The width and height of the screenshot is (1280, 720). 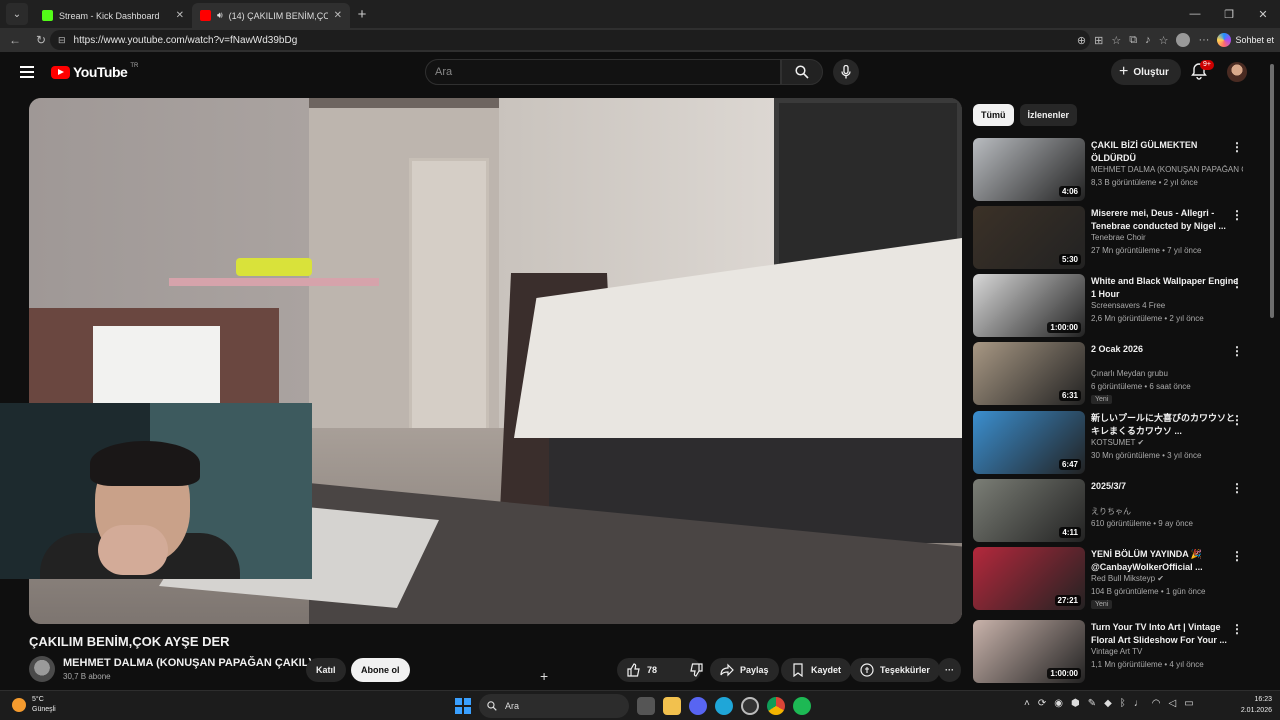 What do you see at coordinates (1042, 703) in the screenshot?
I see `tray-app-icon: ⟳` at bounding box center [1042, 703].